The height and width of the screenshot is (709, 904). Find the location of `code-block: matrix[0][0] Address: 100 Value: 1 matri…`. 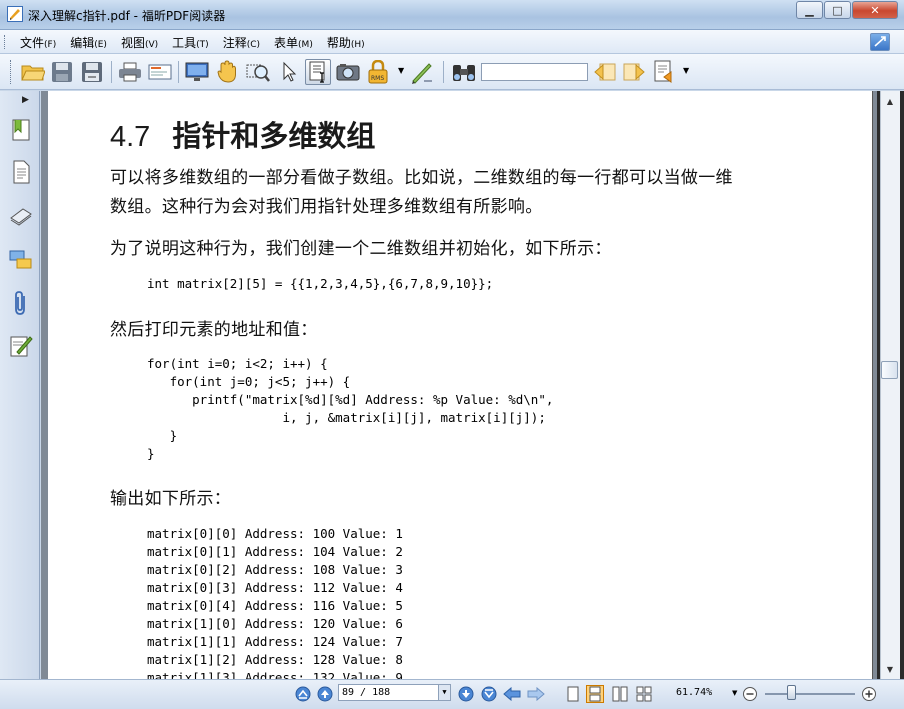

code-block: matrix[0][0] Address: 100 Value: 1 matri… is located at coordinates (275, 602).